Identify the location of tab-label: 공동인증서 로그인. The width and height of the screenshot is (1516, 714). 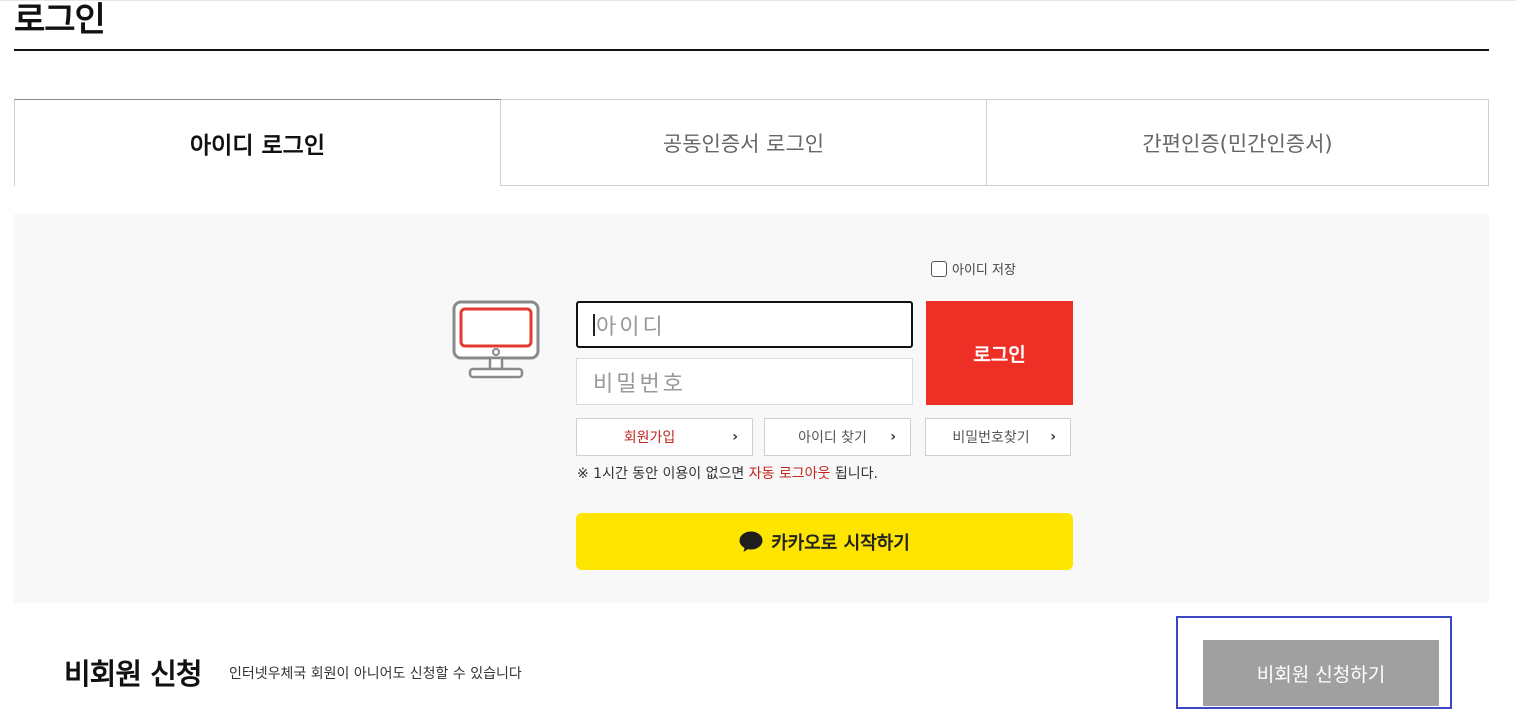
(743, 143).